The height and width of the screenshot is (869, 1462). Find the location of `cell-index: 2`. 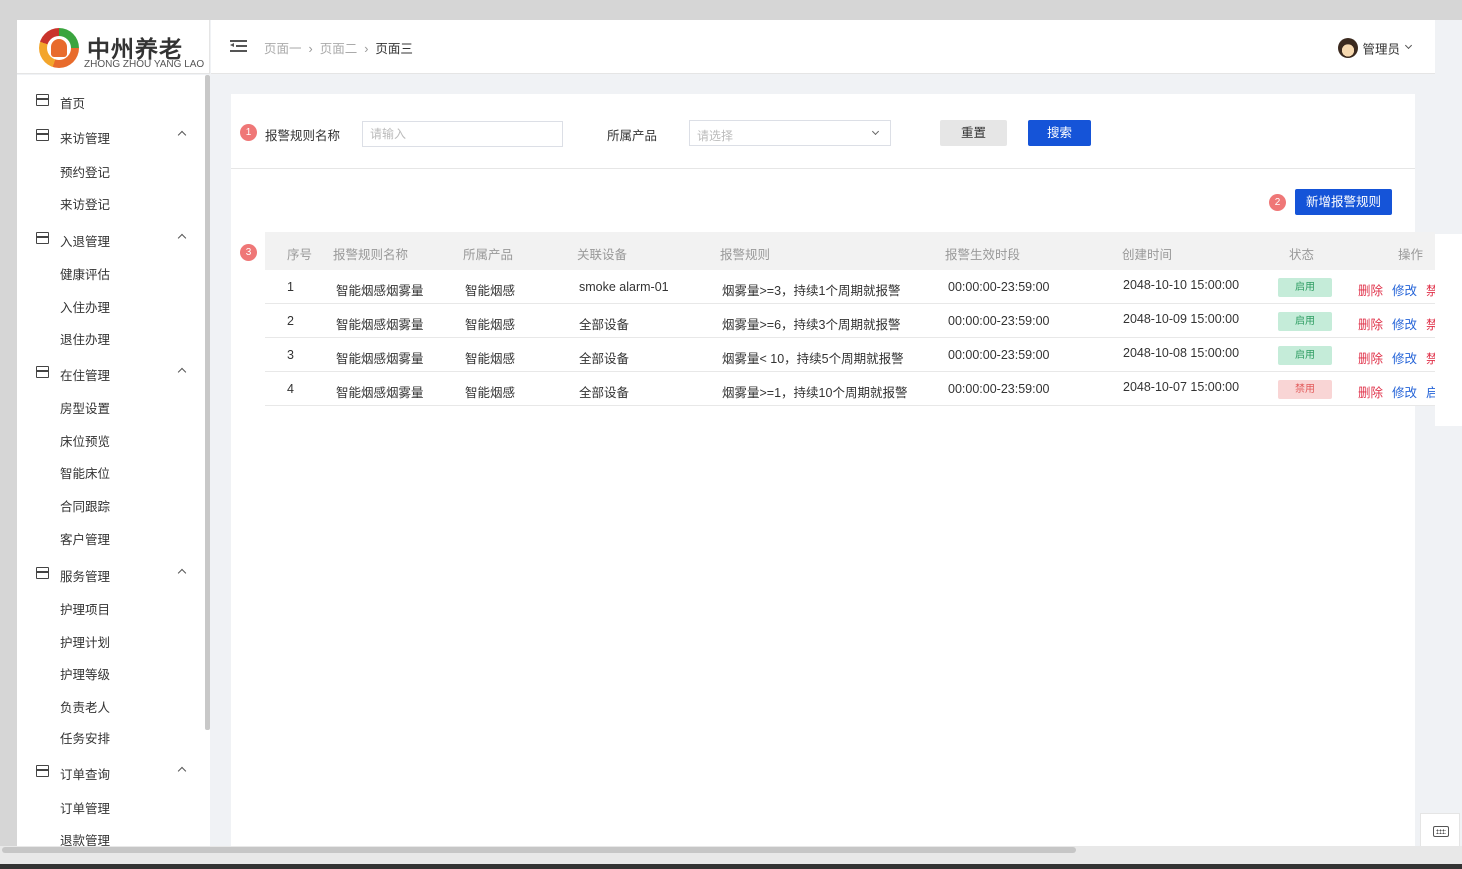

cell-index: 2 is located at coordinates (290, 321).